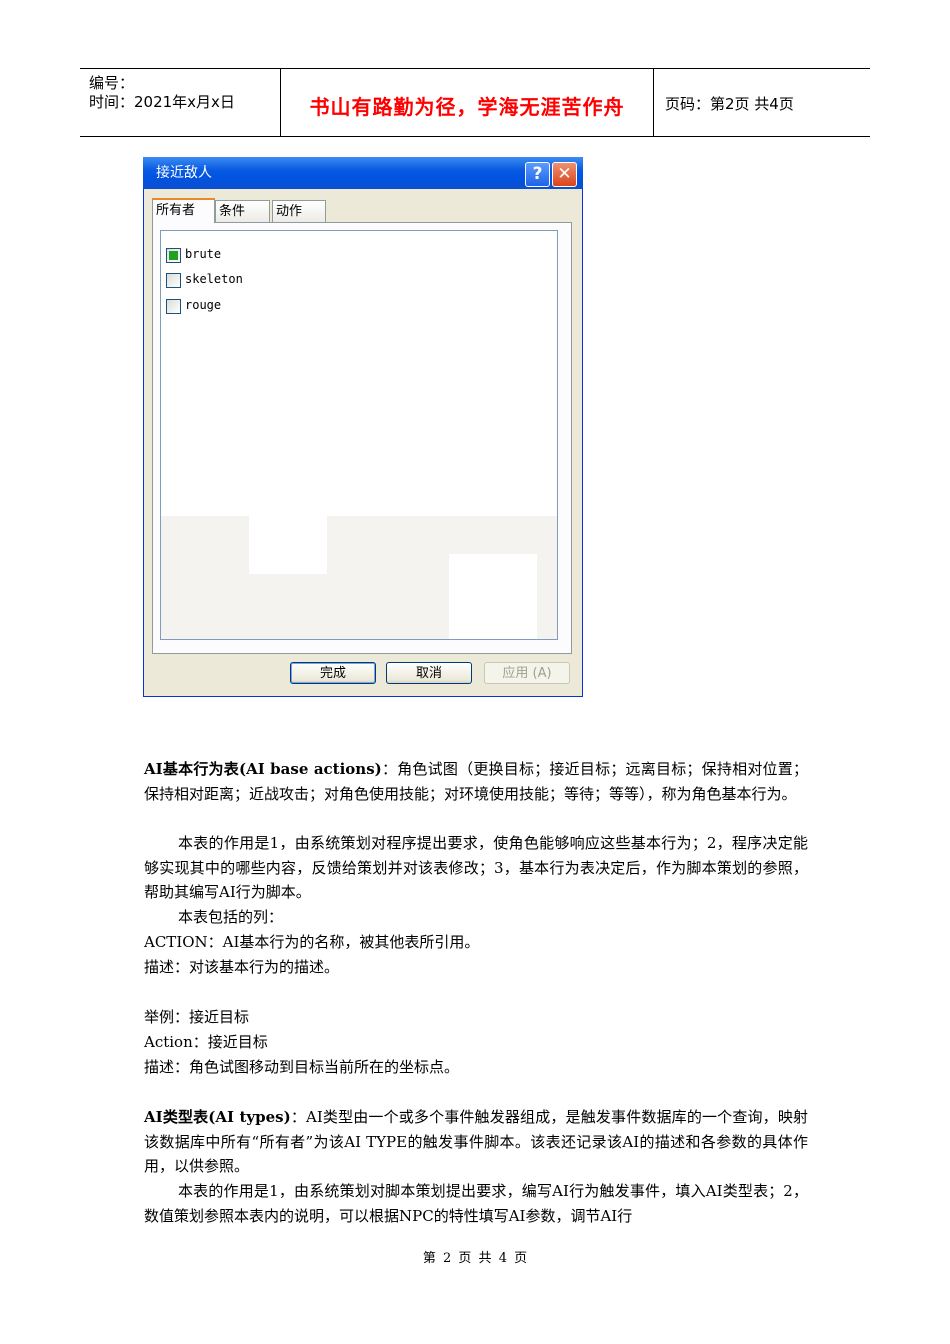  What do you see at coordinates (263, 769) in the screenshot?
I see `term-ai-base-actions: AI基本行为表(AI base actions)` at bounding box center [263, 769].